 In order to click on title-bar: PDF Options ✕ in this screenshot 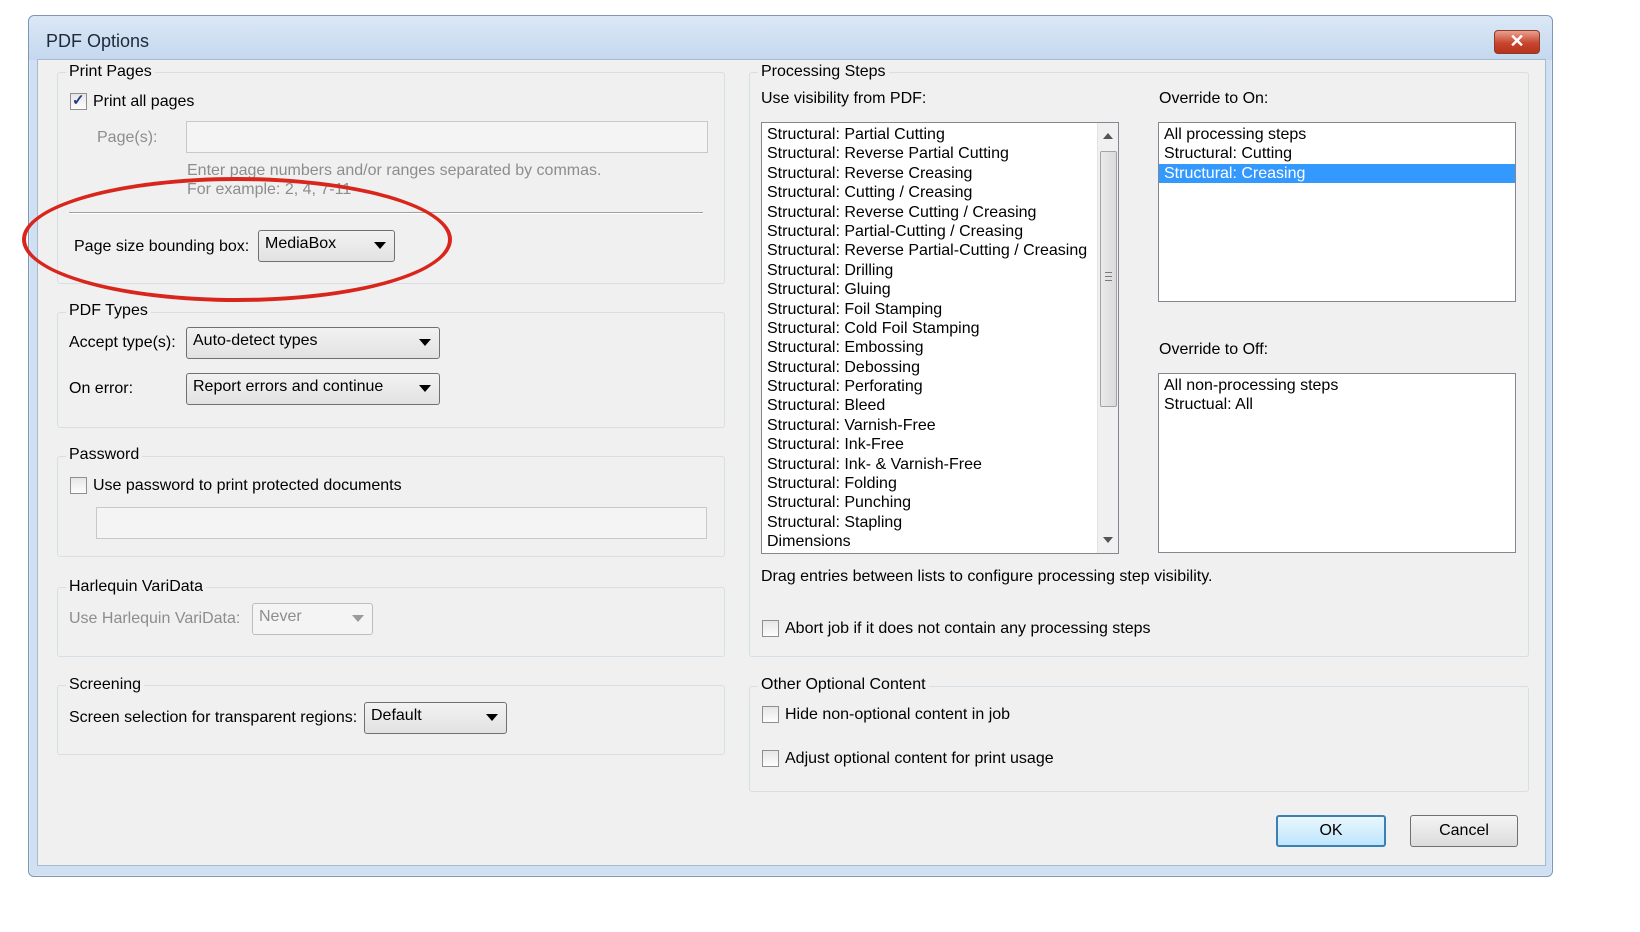, I will do `click(790, 38)`.